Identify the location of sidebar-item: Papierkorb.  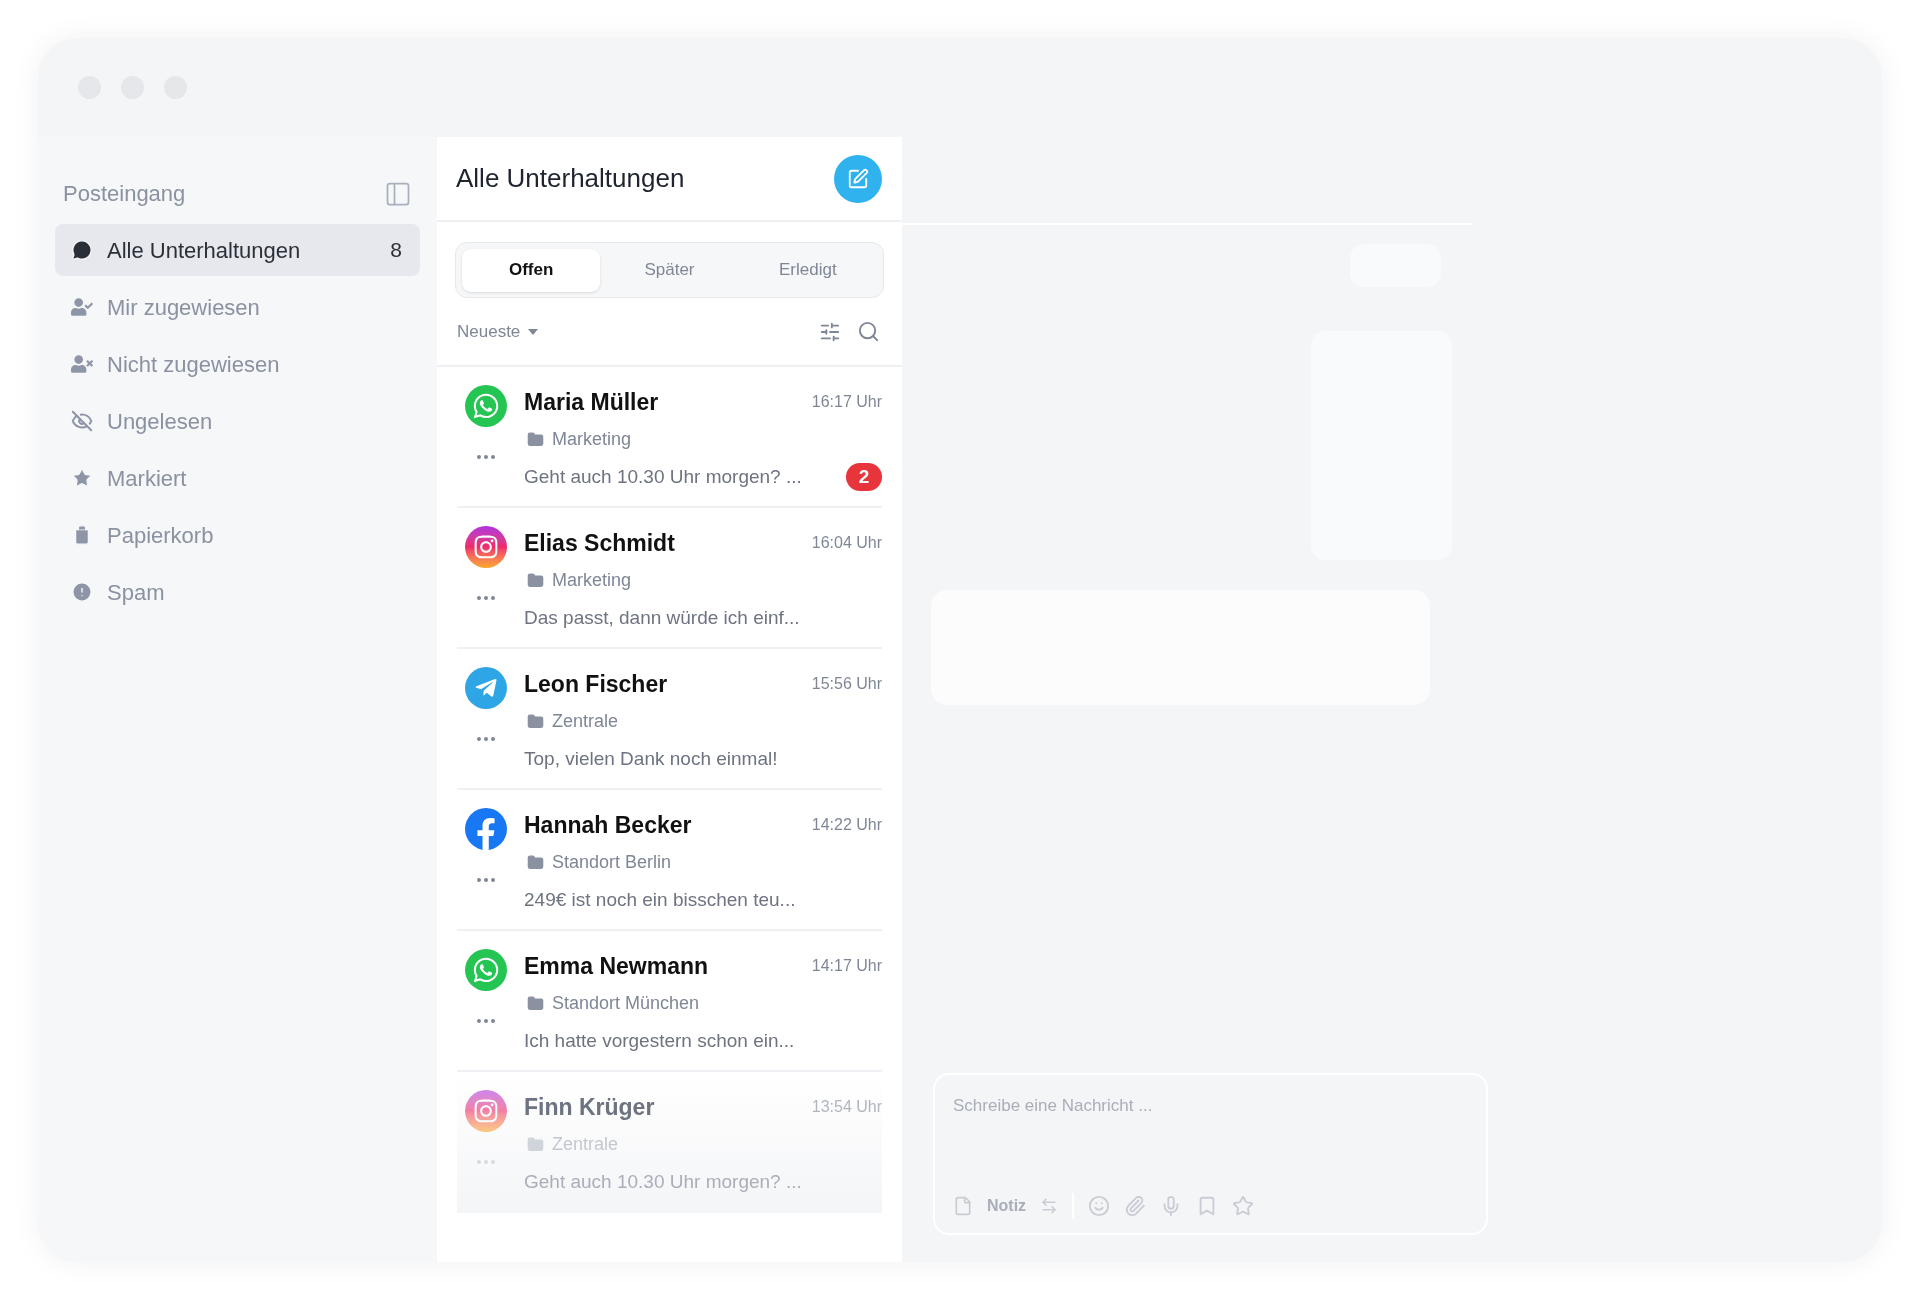
(237, 535).